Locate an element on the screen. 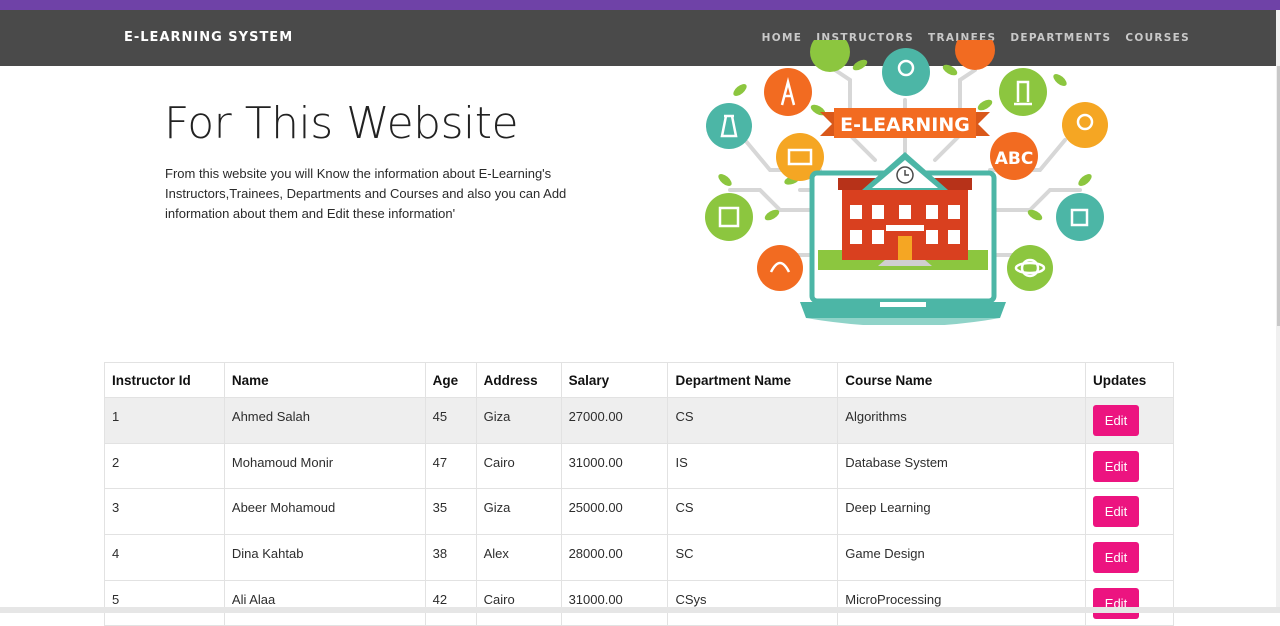 Image resolution: width=1280 pixels, height=626 pixels. cell-age: 42 is located at coordinates (450, 602).